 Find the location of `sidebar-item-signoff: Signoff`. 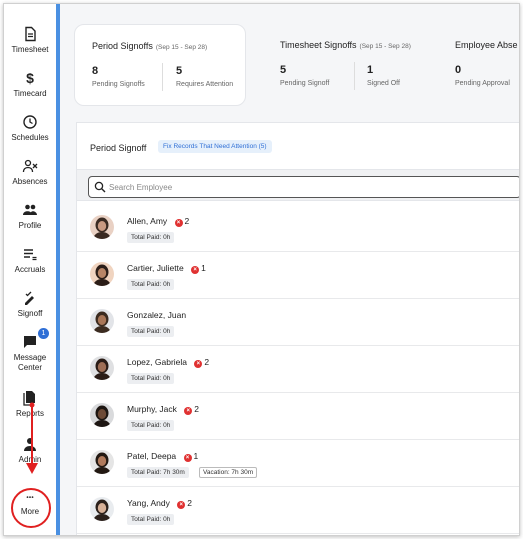

sidebar-item-signoff: Signoff is located at coordinates (30, 304).